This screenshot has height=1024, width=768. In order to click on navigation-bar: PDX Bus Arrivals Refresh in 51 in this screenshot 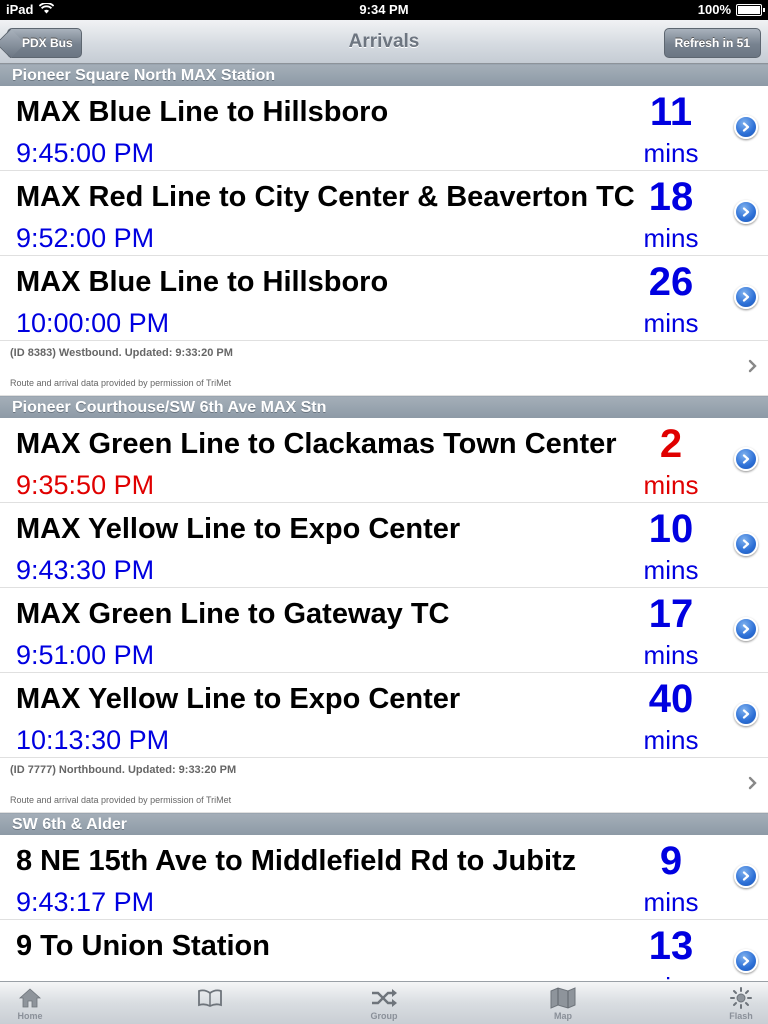, I will do `click(384, 42)`.